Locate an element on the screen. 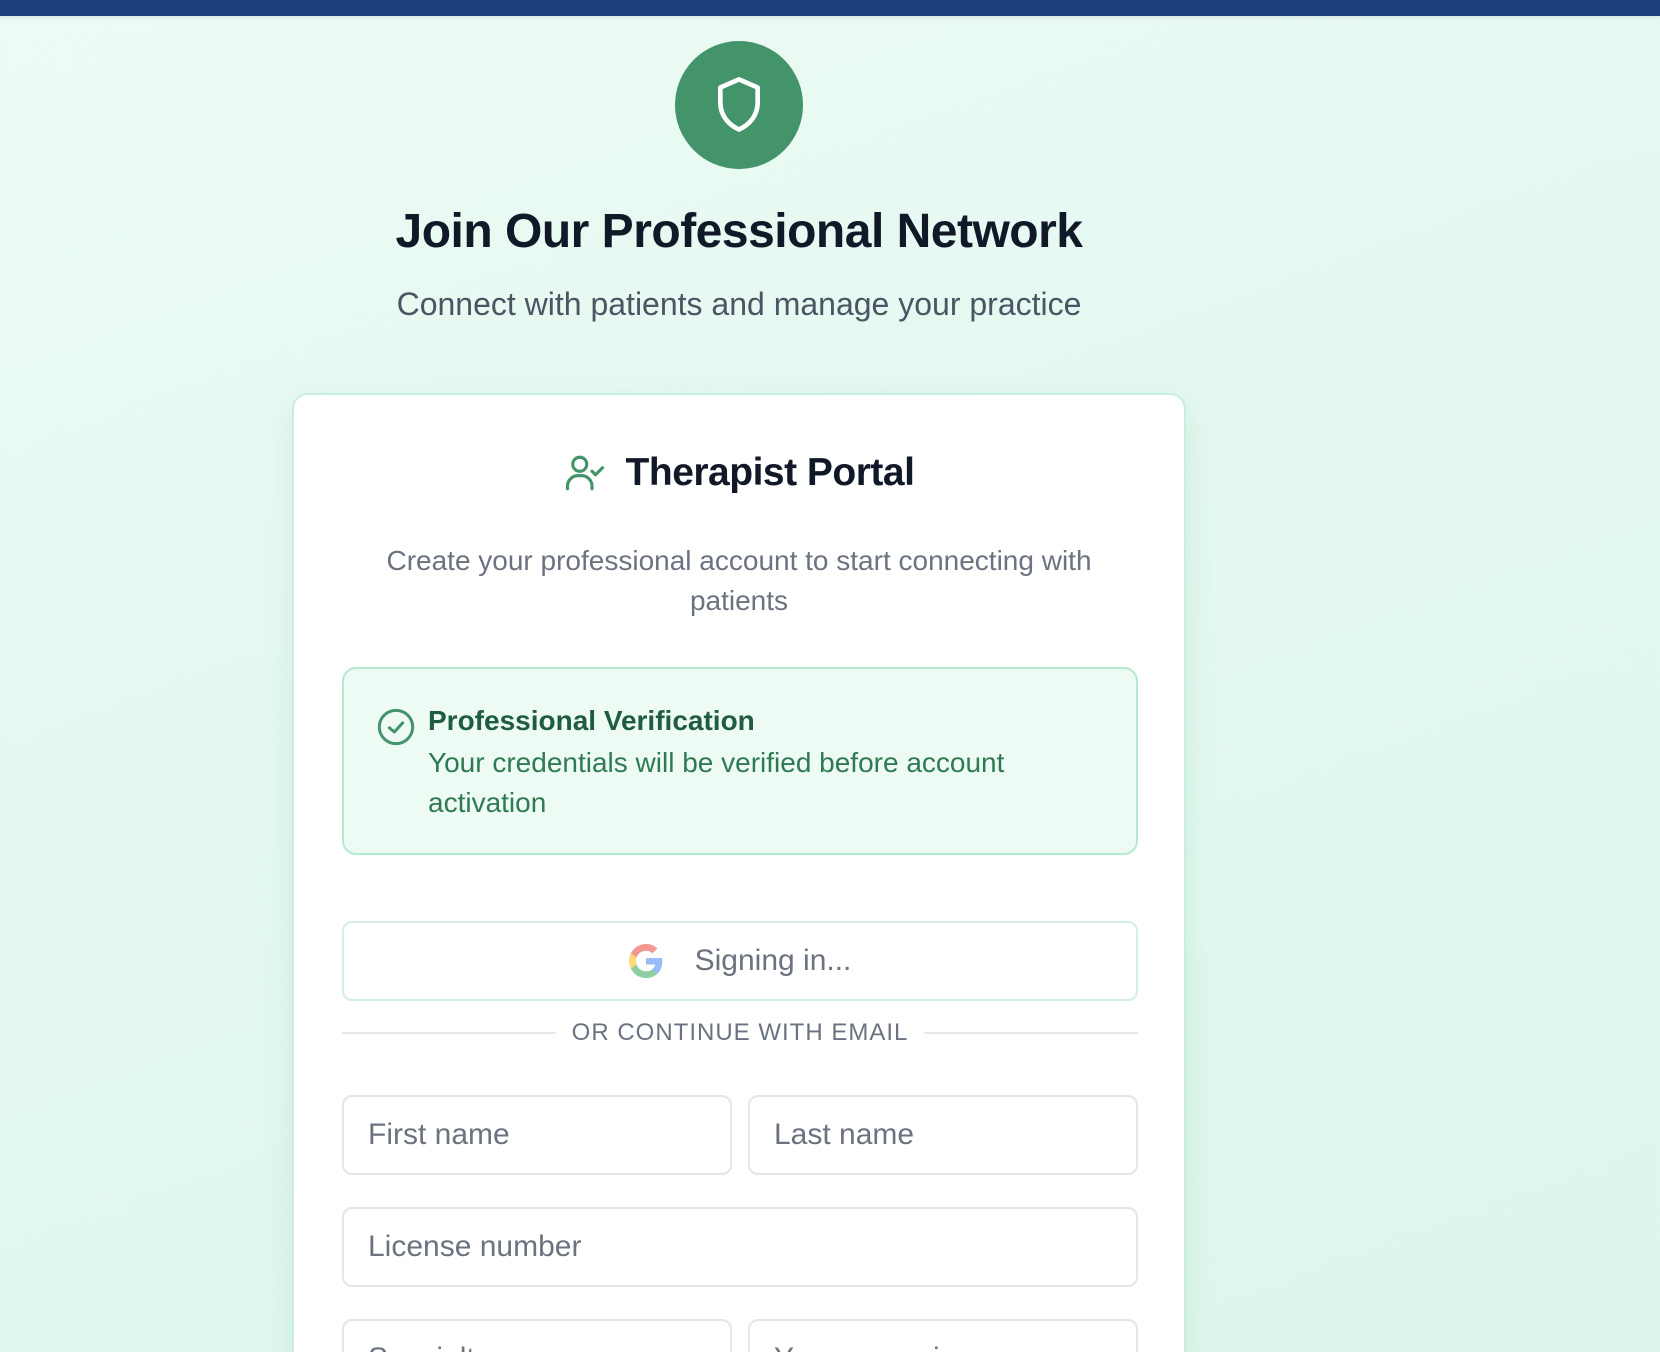  divider-line-left is located at coordinates (449, 1033).